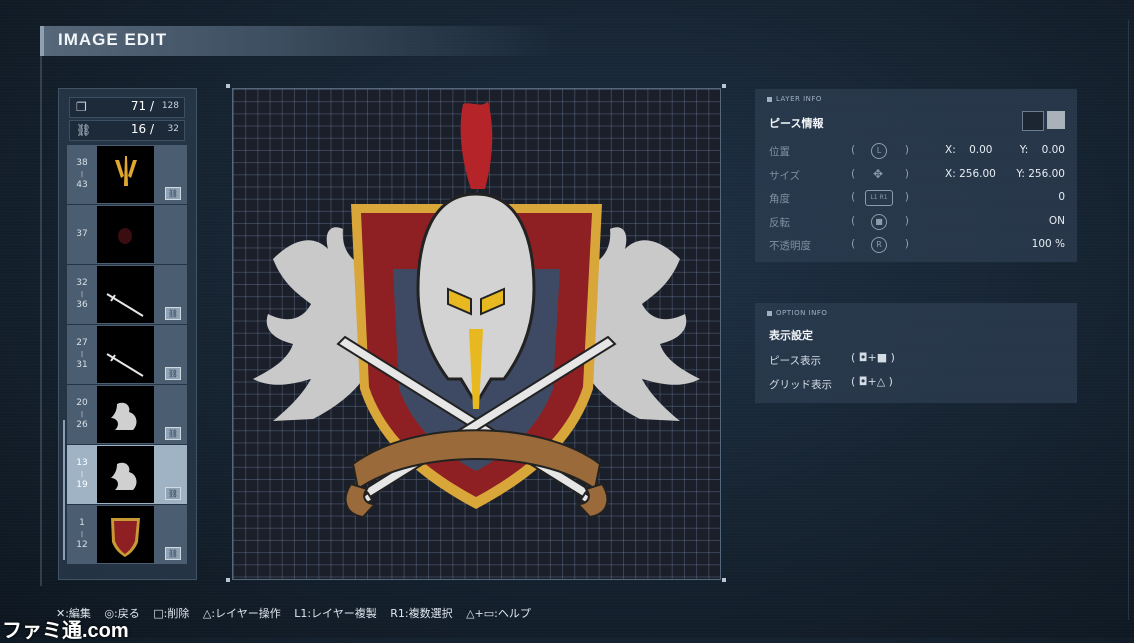  I want to click on flip-row: 反転 (■) ON, so click(919, 222).